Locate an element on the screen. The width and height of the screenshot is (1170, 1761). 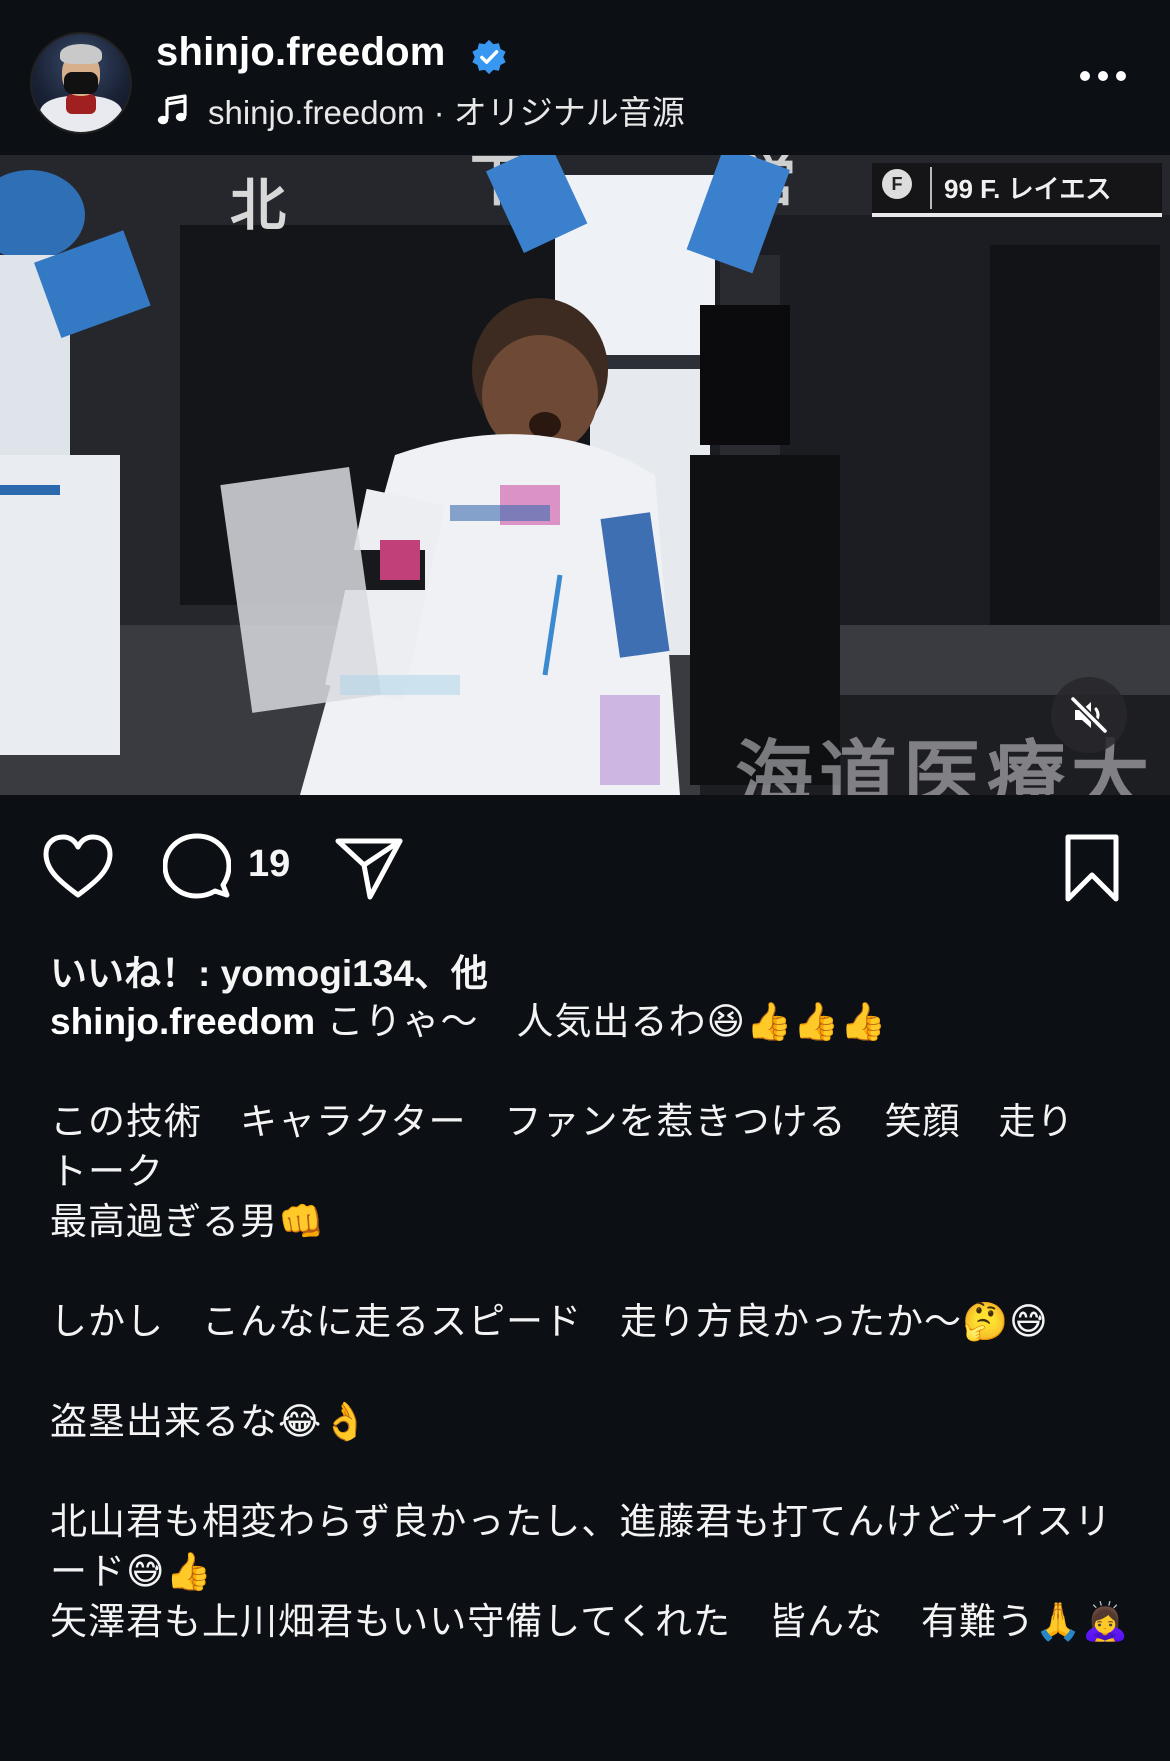
caption-author: shinjo.freedom is located at coordinates (182, 1021).